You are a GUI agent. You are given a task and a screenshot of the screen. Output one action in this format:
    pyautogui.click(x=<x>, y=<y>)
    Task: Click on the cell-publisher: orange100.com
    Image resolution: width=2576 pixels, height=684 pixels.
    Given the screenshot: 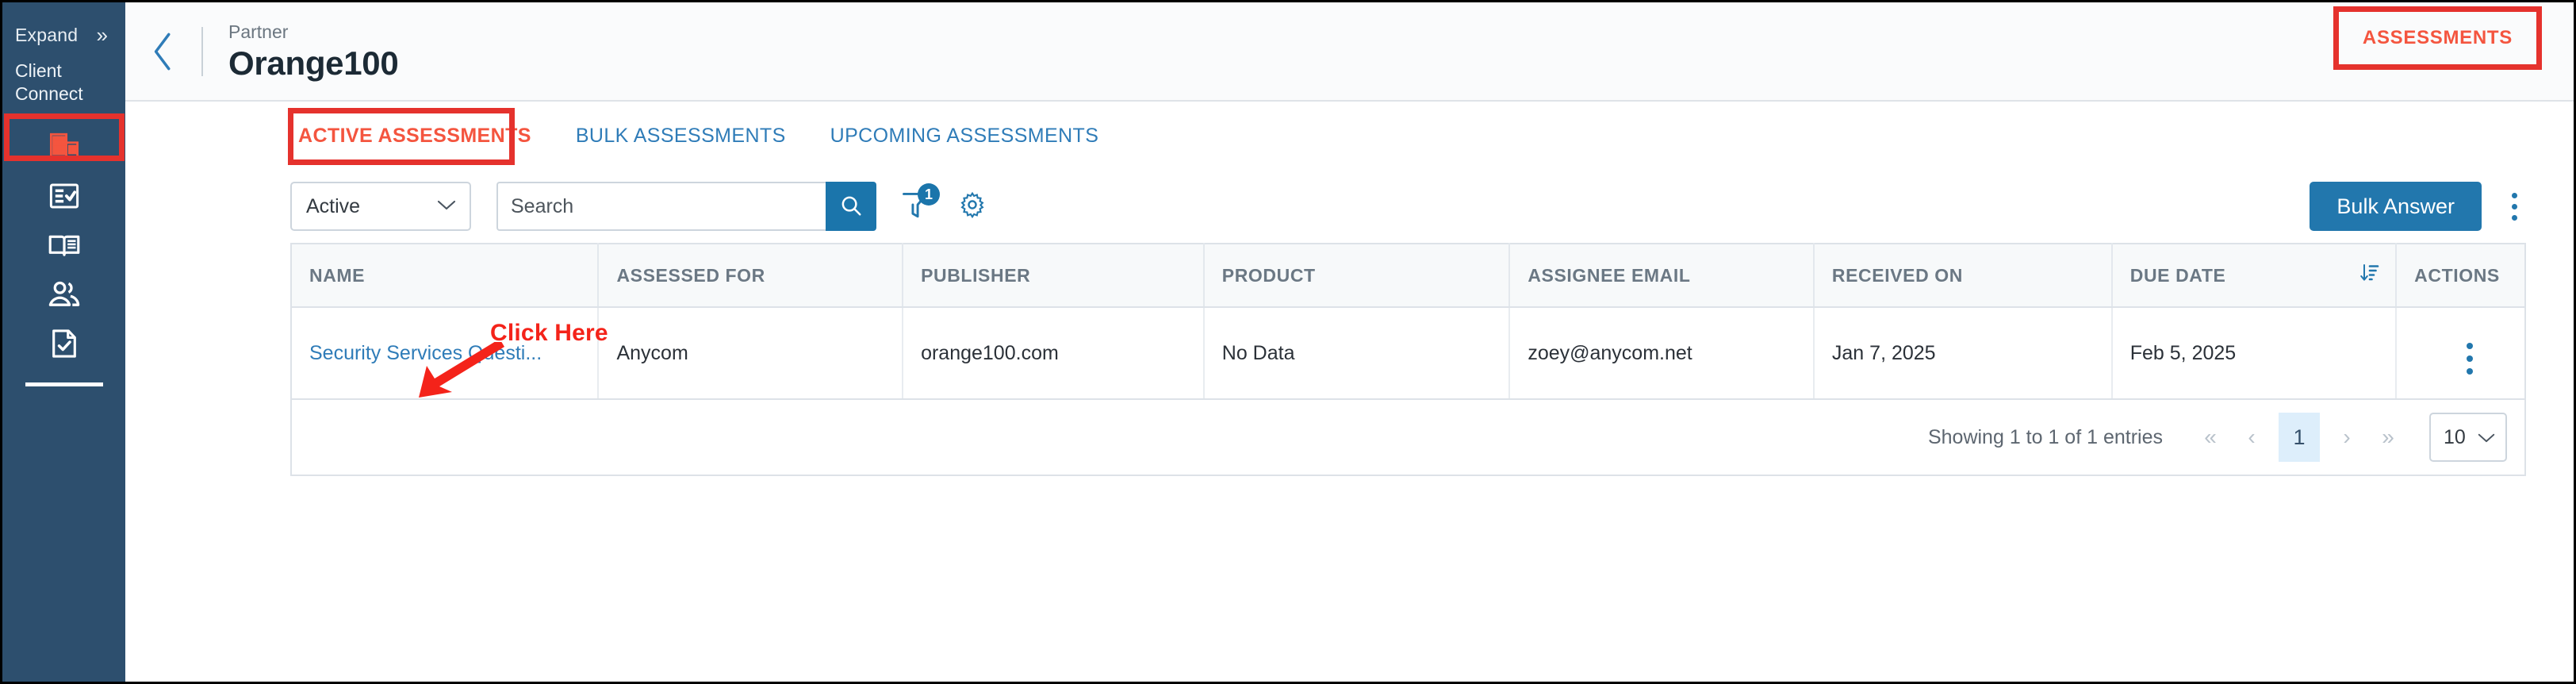 What is the action you would take?
    pyautogui.click(x=1054, y=354)
    